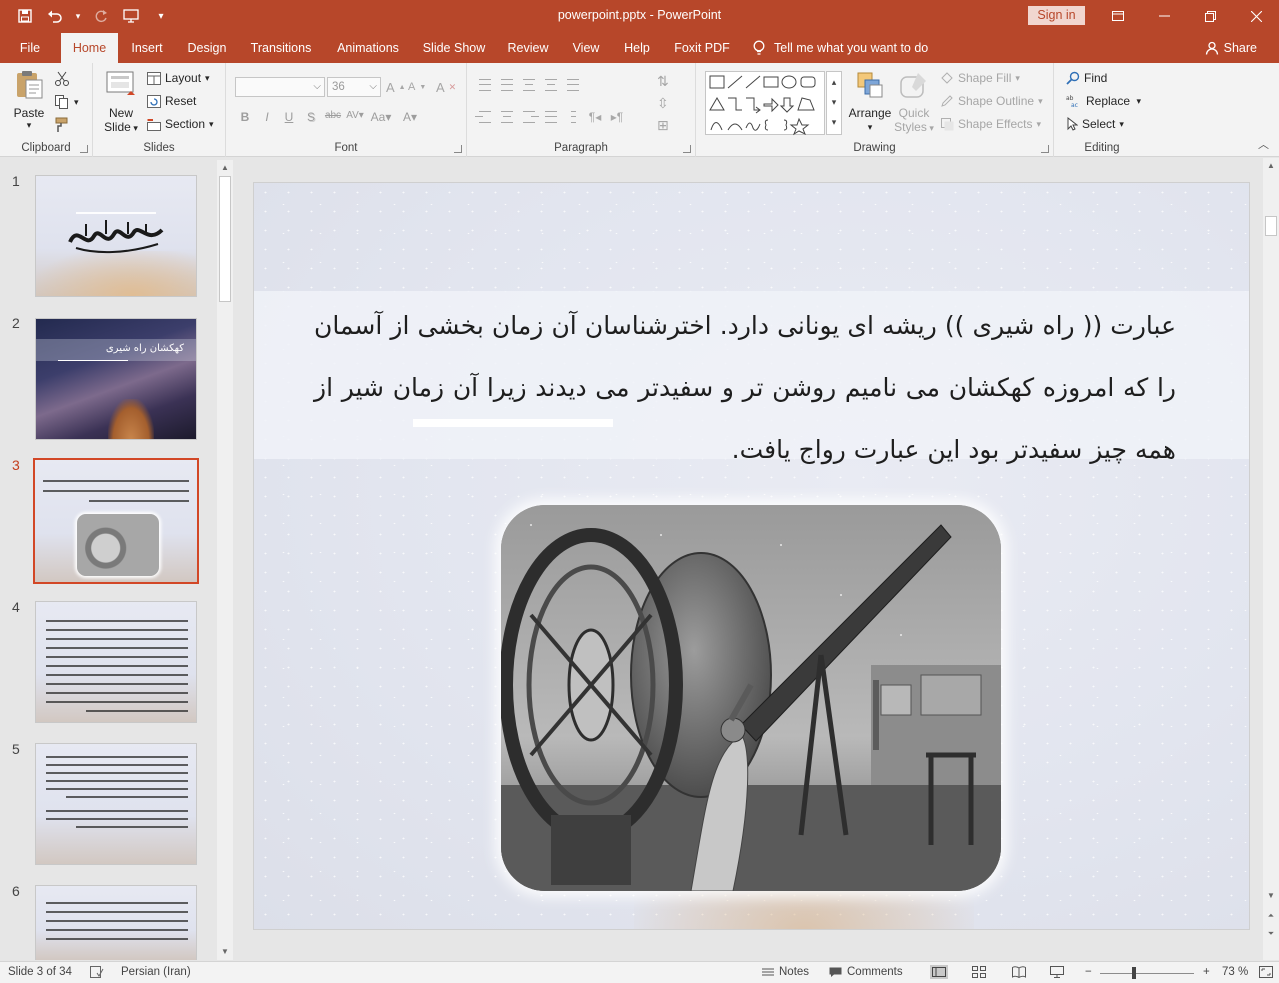 The width and height of the screenshot is (1279, 983). Describe the element at coordinates (1266, 972) in the screenshot. I see `fit-slide-icon` at that location.